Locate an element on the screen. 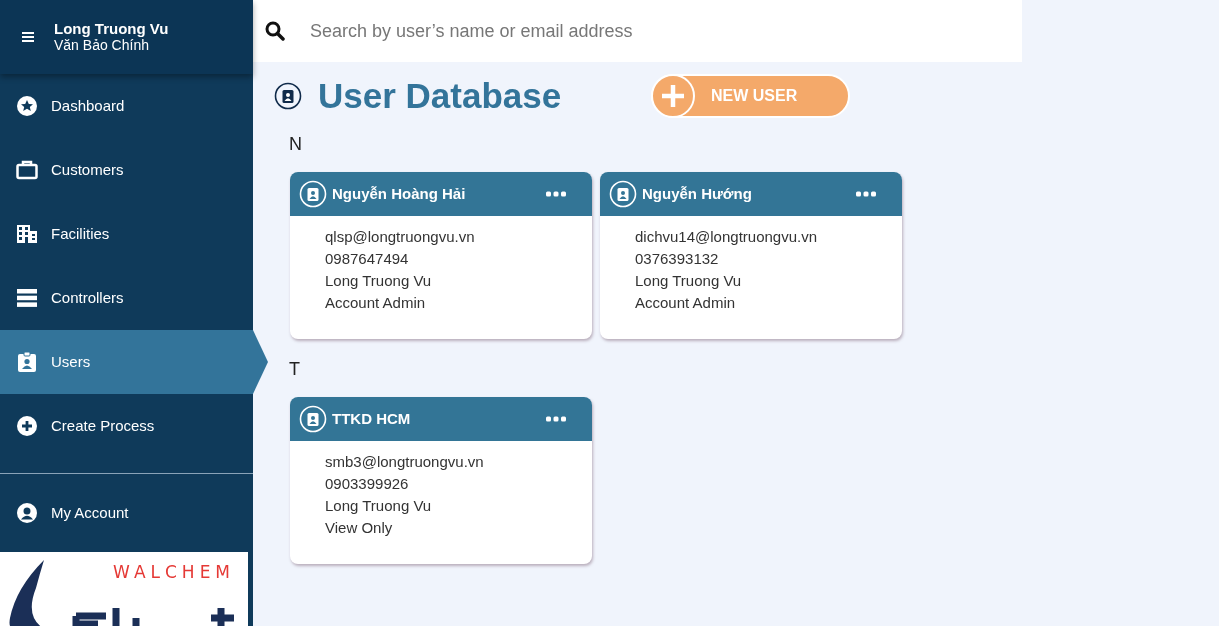 The image size is (1219, 626). user-name: Văn Bảo Chính is located at coordinates (102, 45).